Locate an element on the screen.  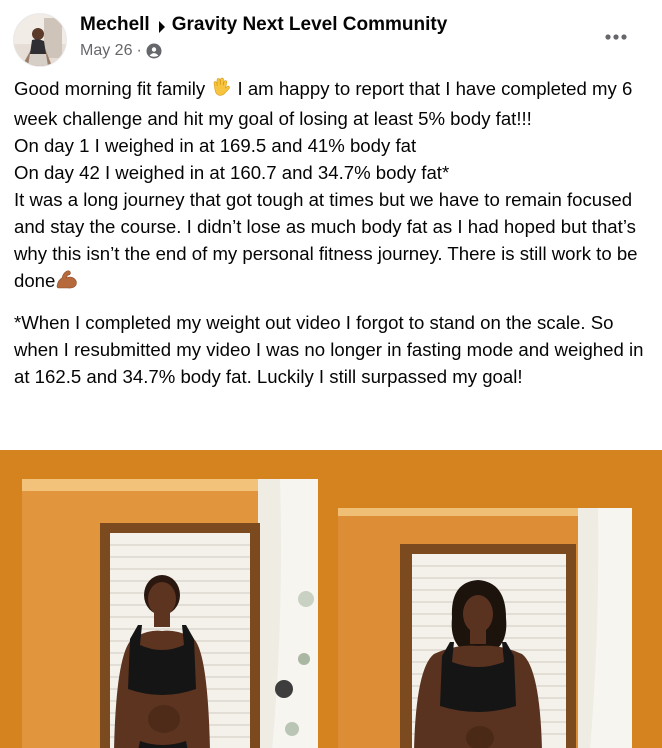
post-date: May 26 is located at coordinates (106, 51).